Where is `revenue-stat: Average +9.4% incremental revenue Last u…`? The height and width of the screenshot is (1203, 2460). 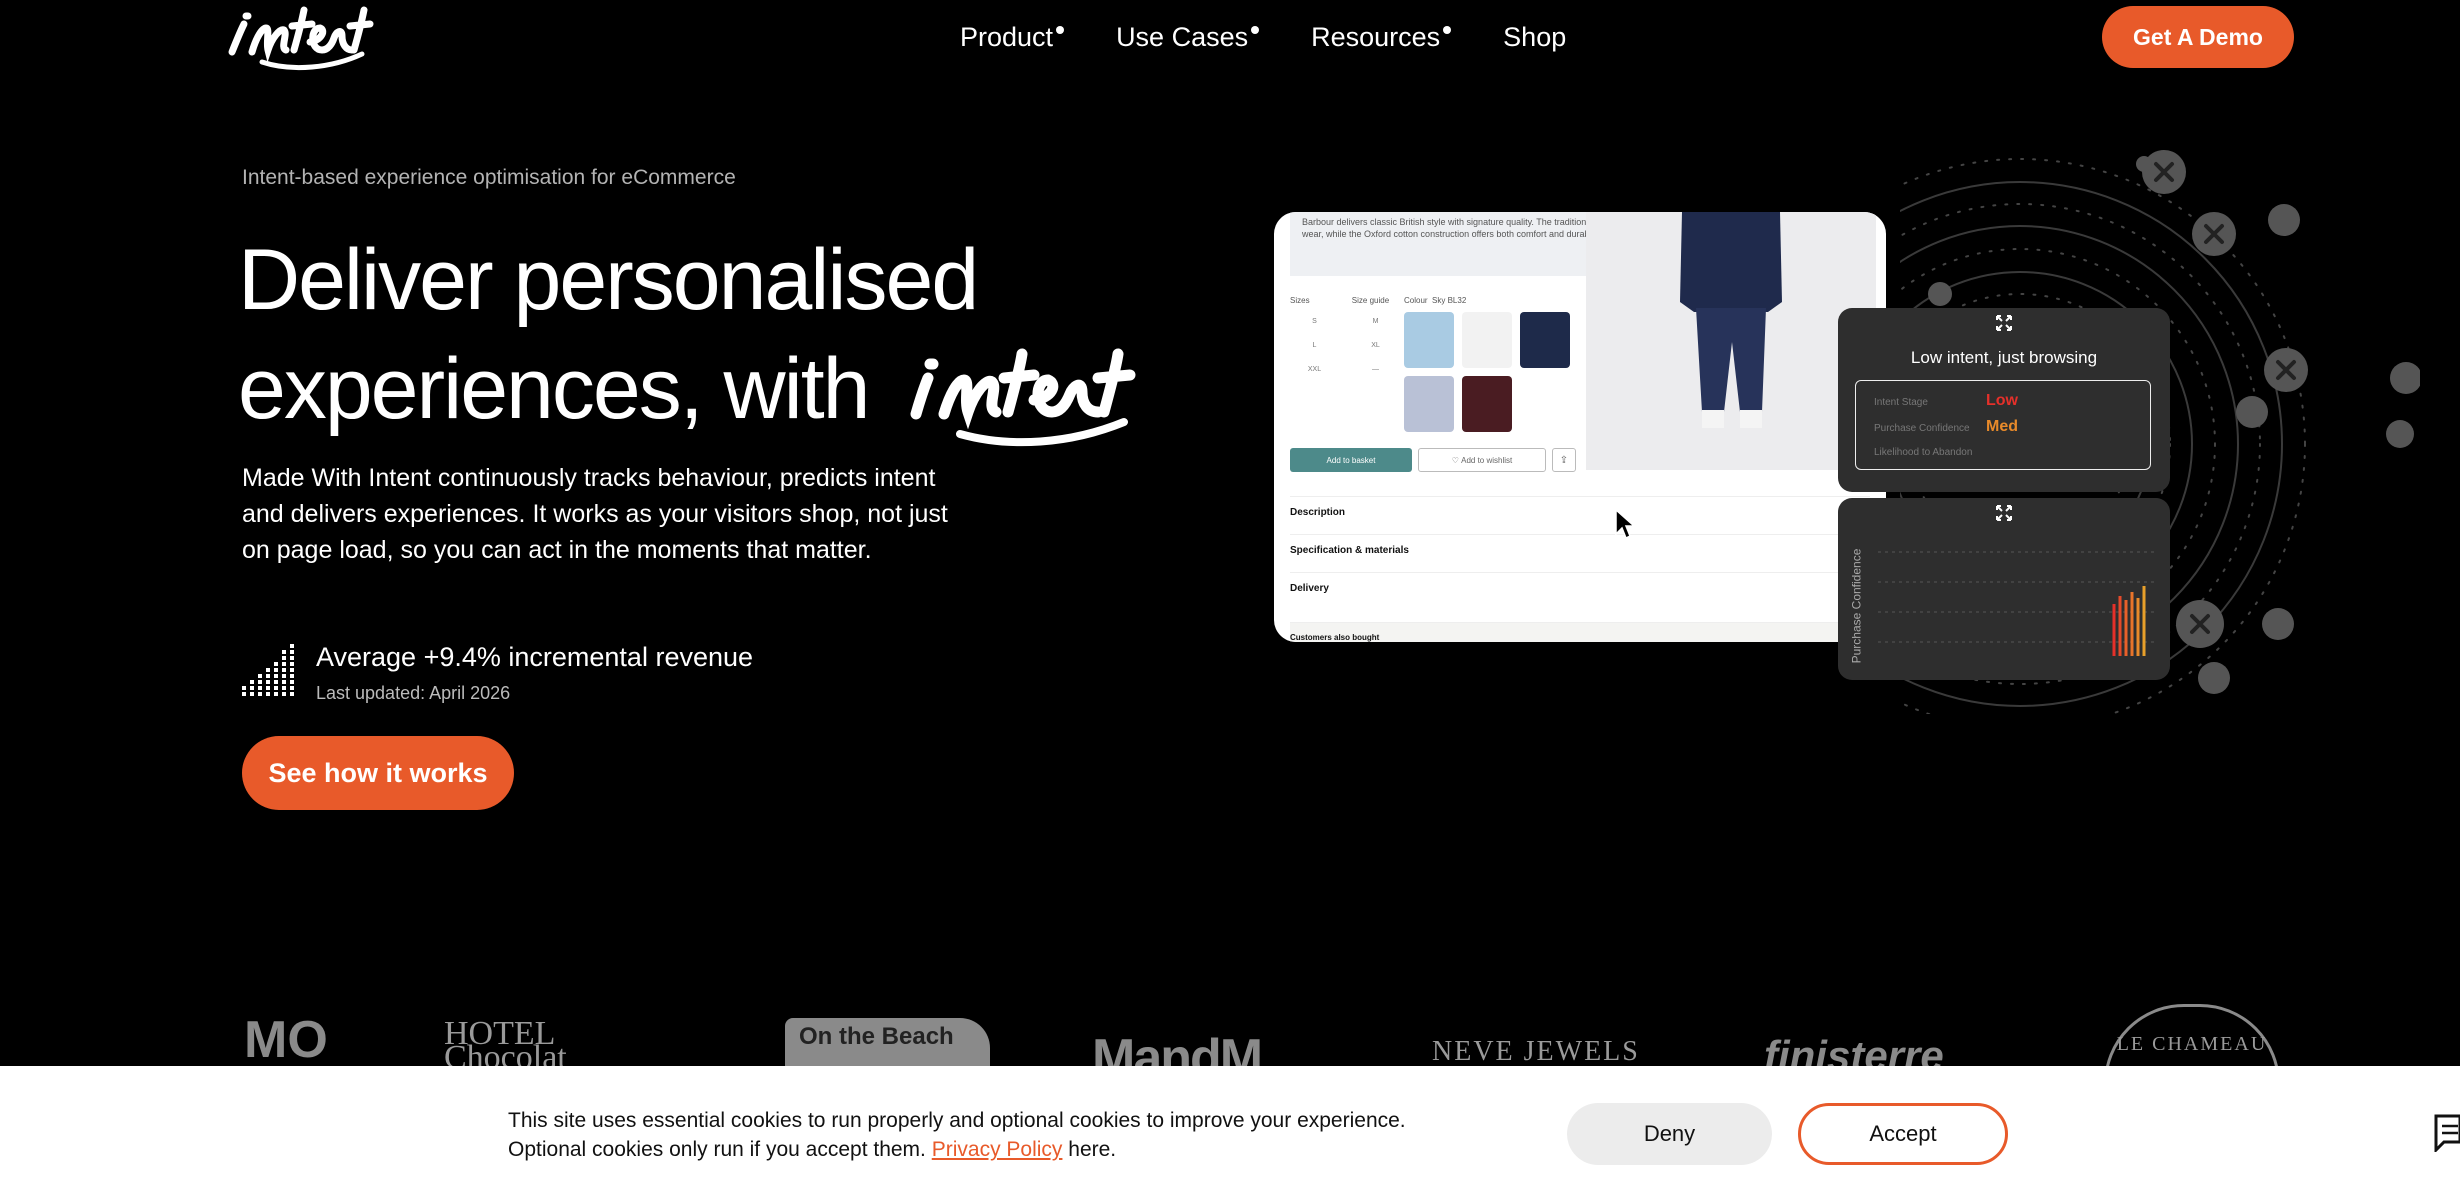 revenue-stat: Average +9.4% incremental revenue Last u… is located at coordinates (496, 672).